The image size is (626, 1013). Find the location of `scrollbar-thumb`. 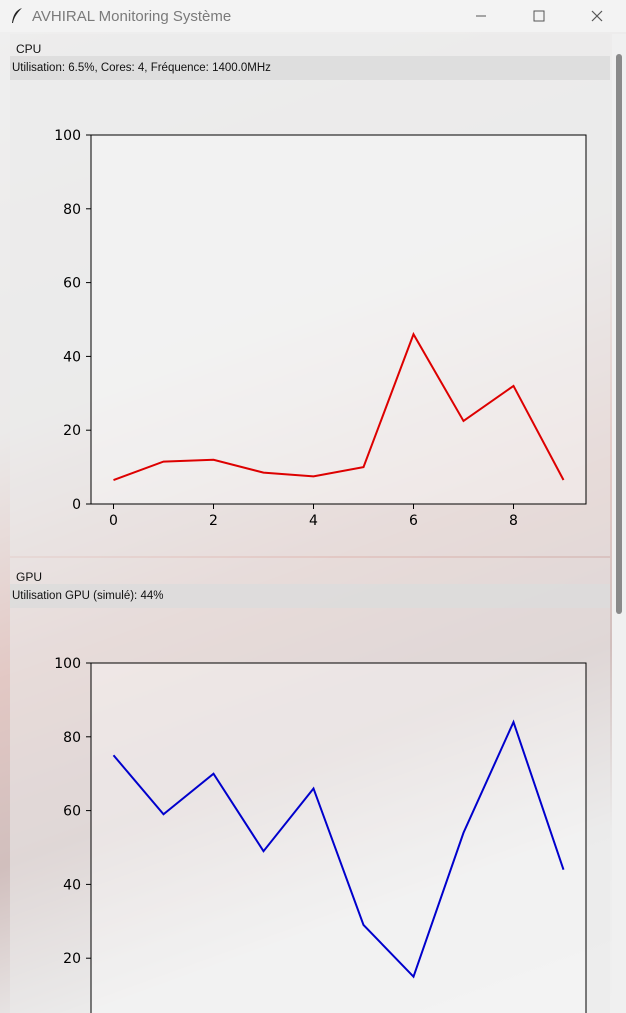

scrollbar-thumb is located at coordinates (619, 334).